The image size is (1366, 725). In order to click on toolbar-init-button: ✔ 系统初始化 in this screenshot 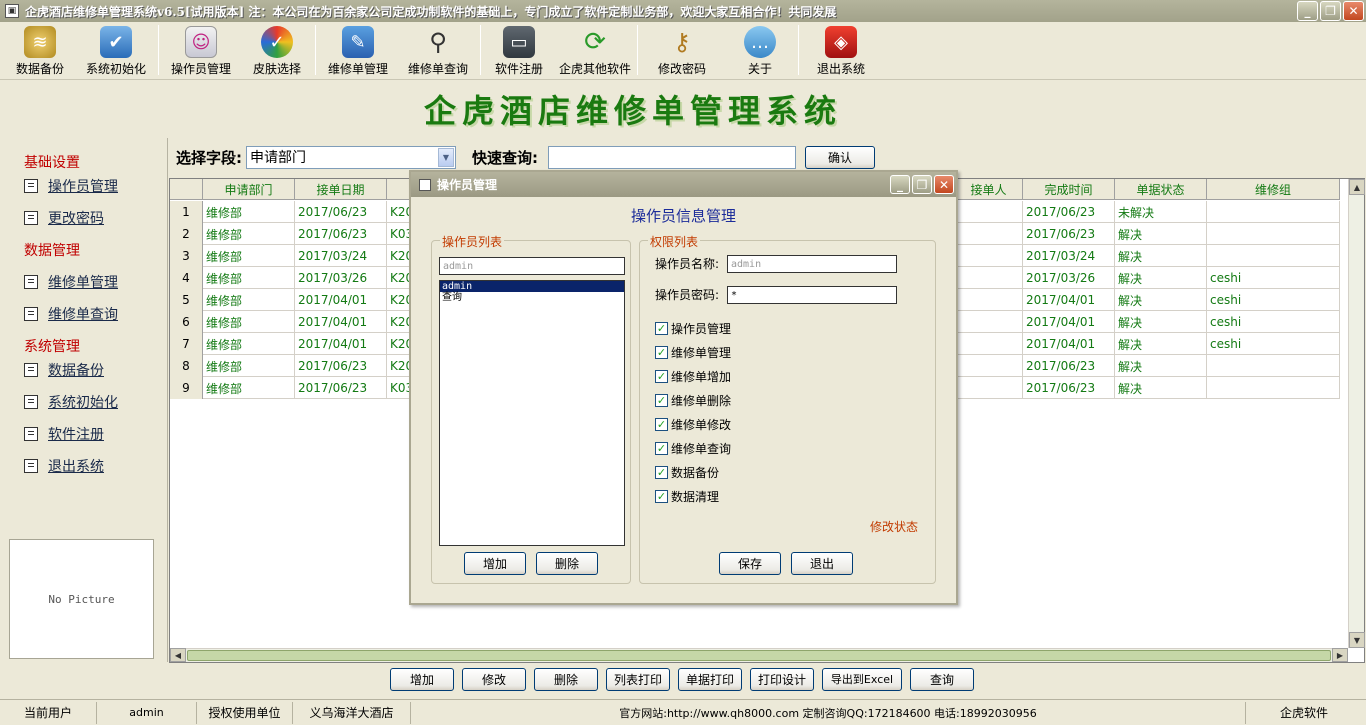, I will do `click(116, 50)`.